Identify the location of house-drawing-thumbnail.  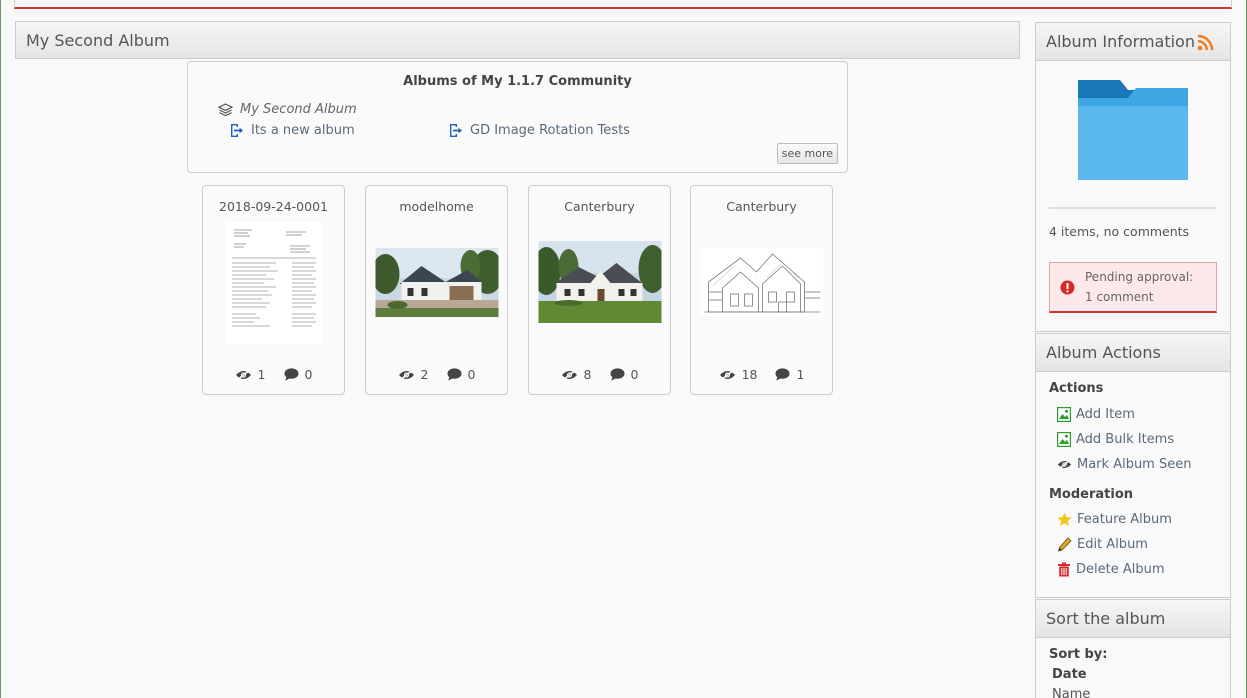
(761, 282).